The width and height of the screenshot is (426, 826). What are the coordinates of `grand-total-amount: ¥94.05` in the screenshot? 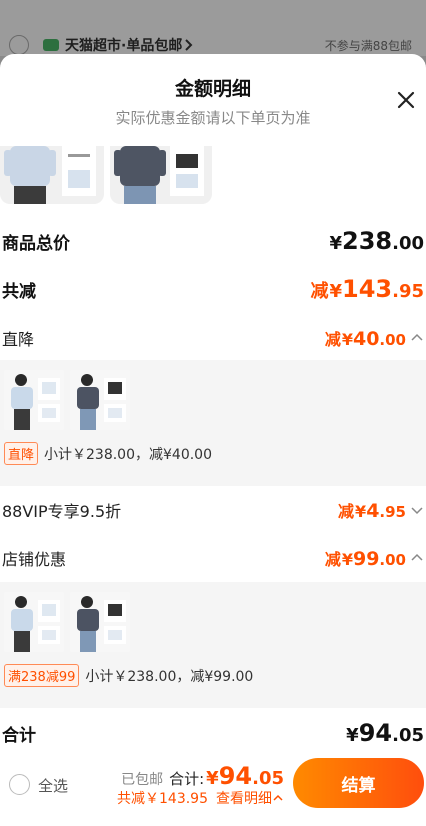 It's located at (385, 733).